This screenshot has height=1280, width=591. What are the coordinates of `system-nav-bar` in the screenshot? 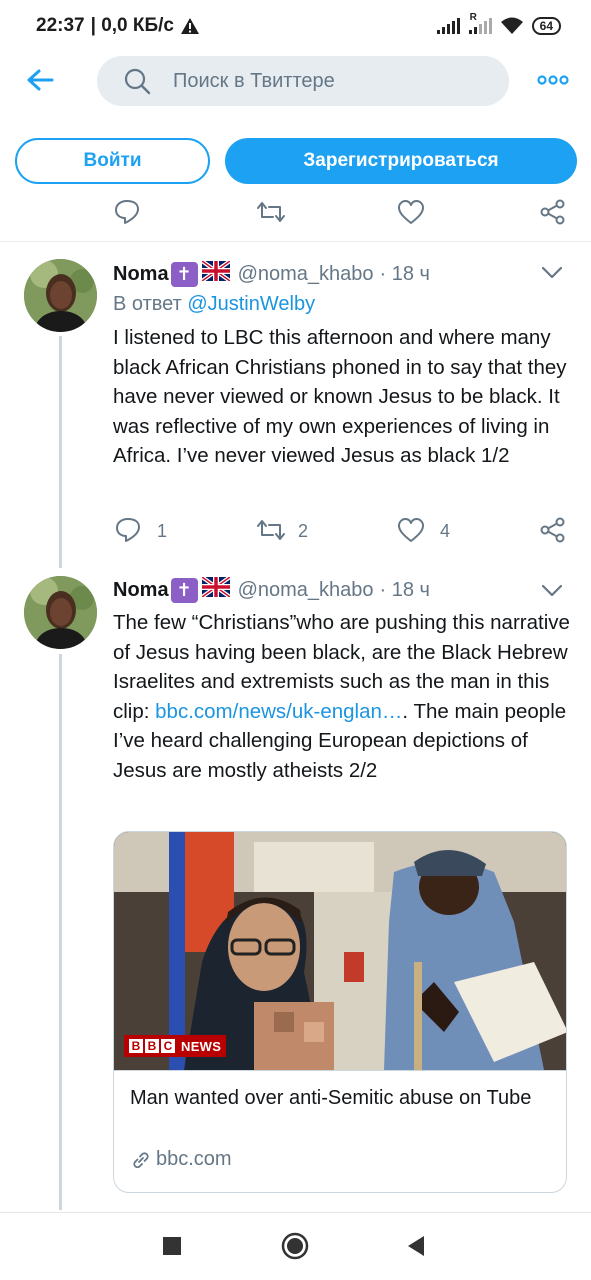 It's located at (295, 1246).